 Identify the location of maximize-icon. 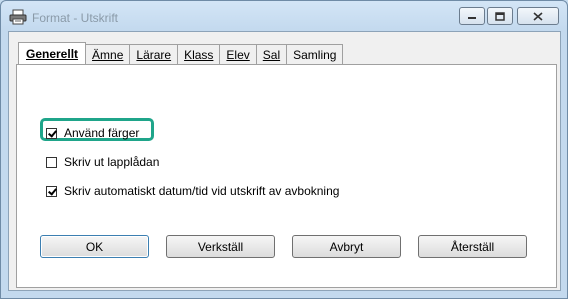
(500, 16).